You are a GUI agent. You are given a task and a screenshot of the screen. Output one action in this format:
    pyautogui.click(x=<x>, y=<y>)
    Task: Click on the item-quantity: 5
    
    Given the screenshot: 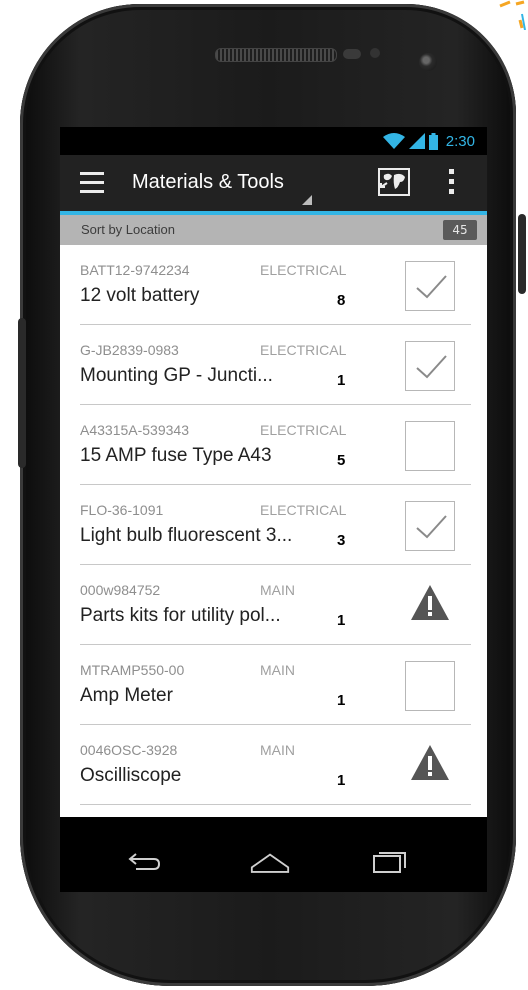 What is the action you would take?
    pyautogui.click(x=341, y=460)
    